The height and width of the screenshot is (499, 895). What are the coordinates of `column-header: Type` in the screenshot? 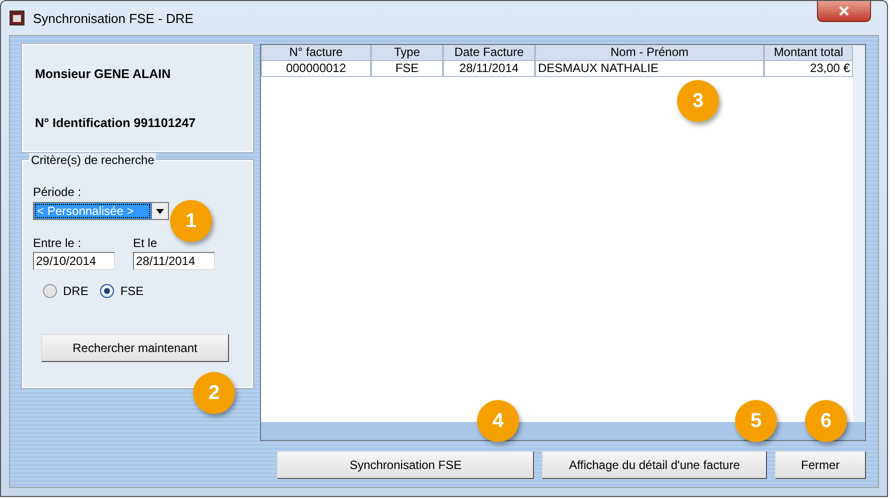 It's located at (407, 53).